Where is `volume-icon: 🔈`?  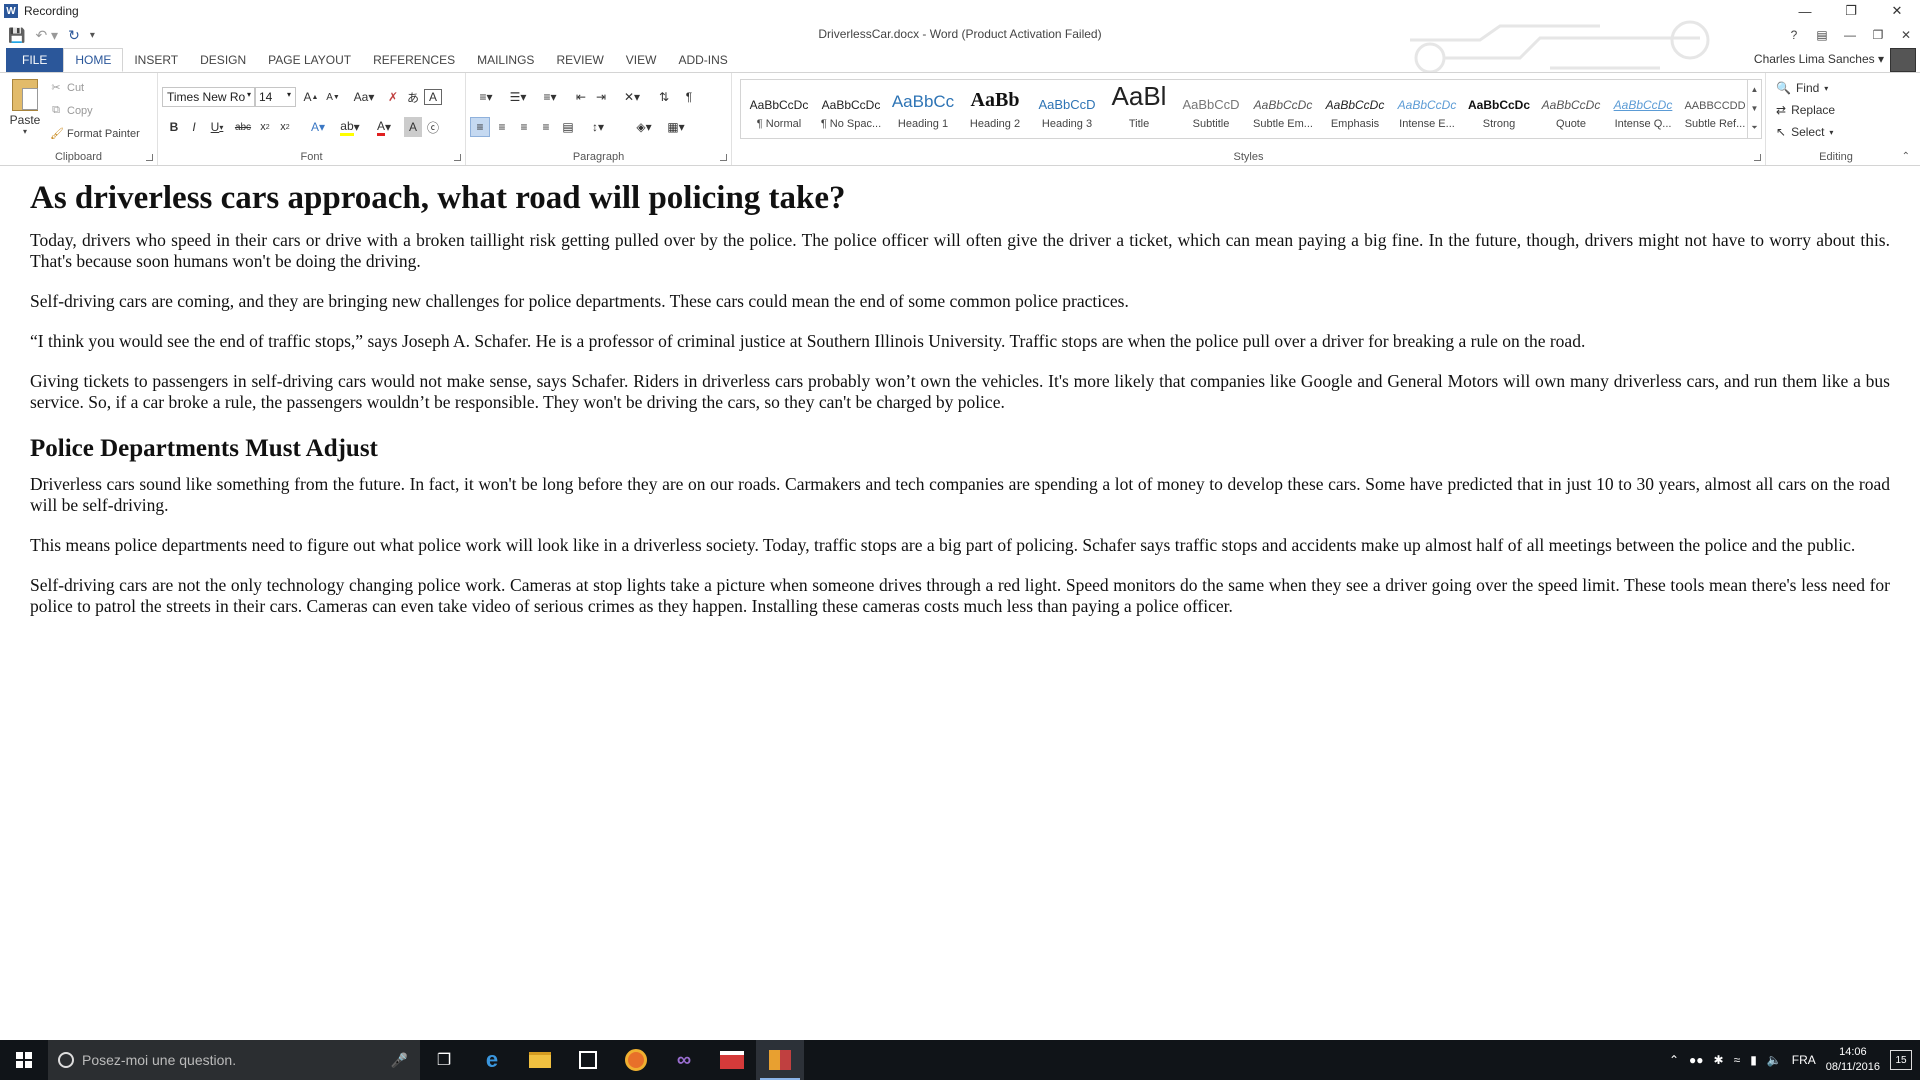
volume-icon: 🔈 is located at coordinates (1774, 1060).